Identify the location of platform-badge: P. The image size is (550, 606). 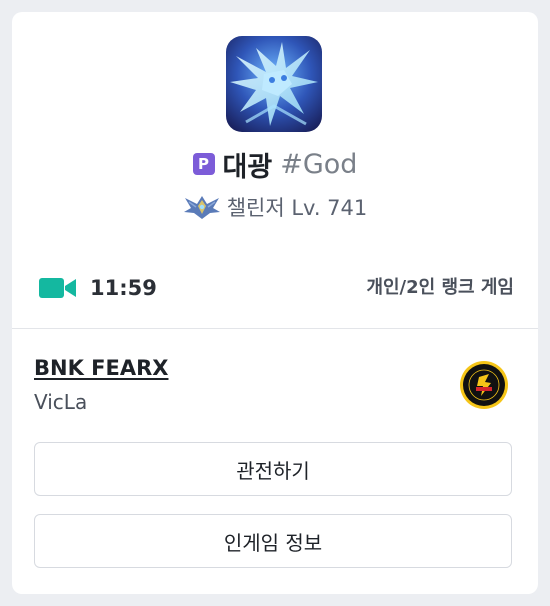
(203, 164).